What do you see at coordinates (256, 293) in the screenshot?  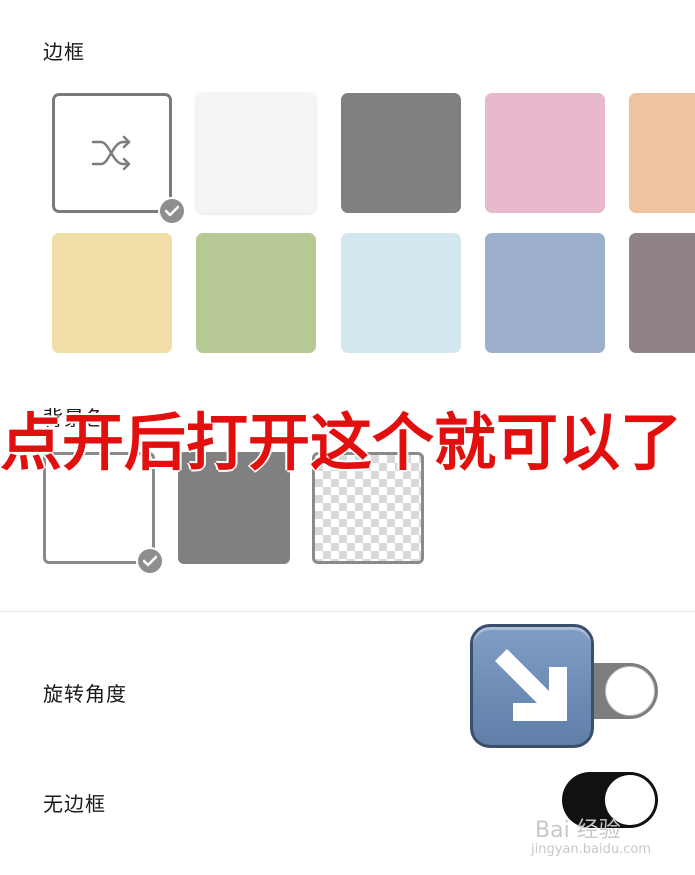 I see `border-swatch-green` at bounding box center [256, 293].